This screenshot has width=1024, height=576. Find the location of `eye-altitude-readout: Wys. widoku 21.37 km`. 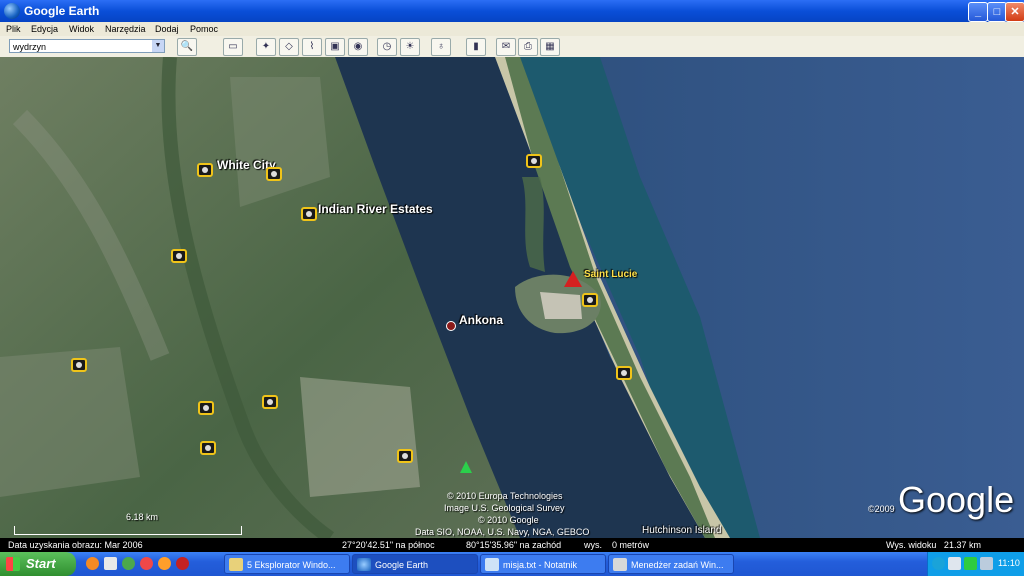

eye-altitude-readout: Wys. widoku 21.37 km is located at coordinates (933, 545).